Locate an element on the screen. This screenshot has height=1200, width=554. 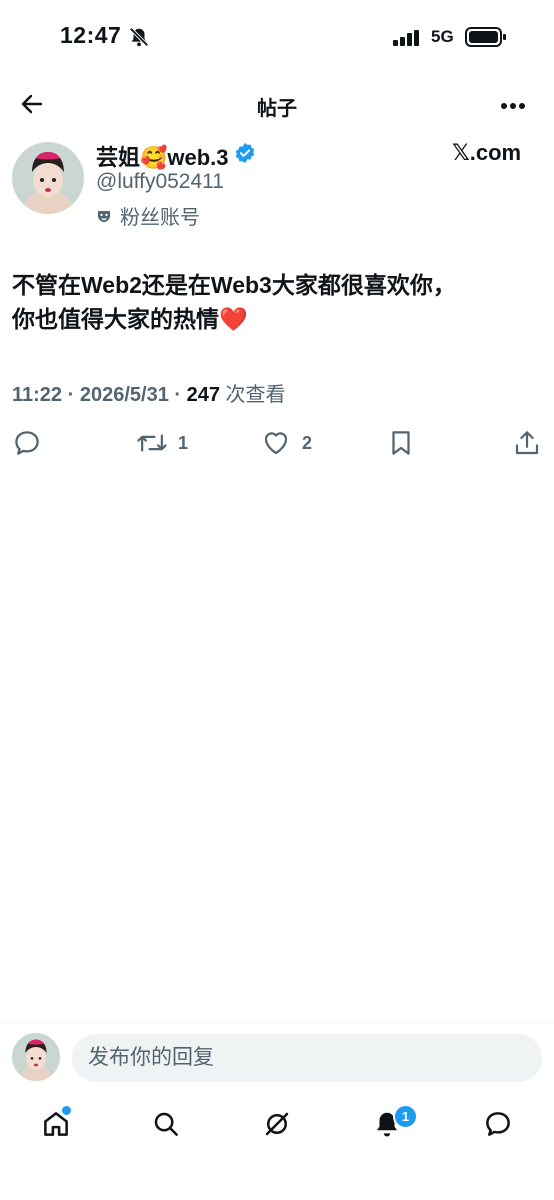
tab-search is located at coordinates (166, 1124).